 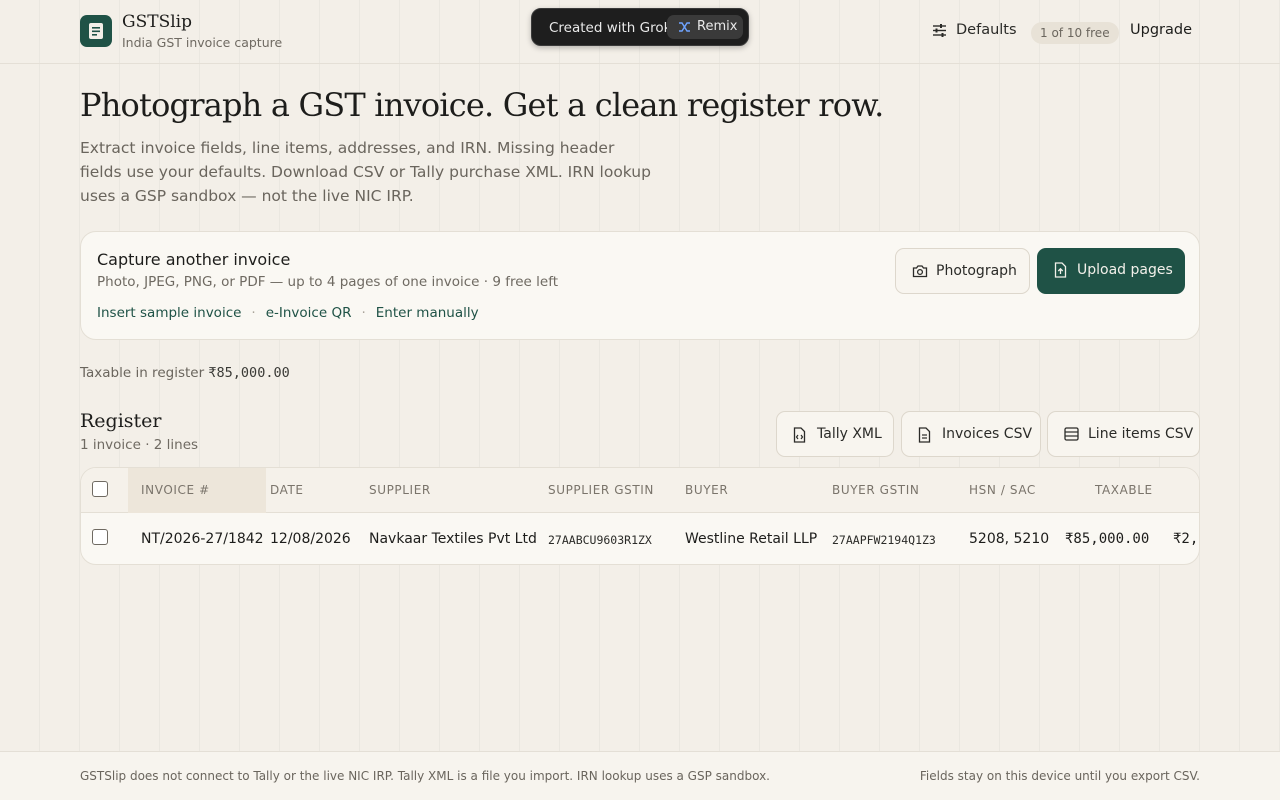 What do you see at coordinates (1107, 539) in the screenshot?
I see `cell-taxable: ₹85,000.00` at bounding box center [1107, 539].